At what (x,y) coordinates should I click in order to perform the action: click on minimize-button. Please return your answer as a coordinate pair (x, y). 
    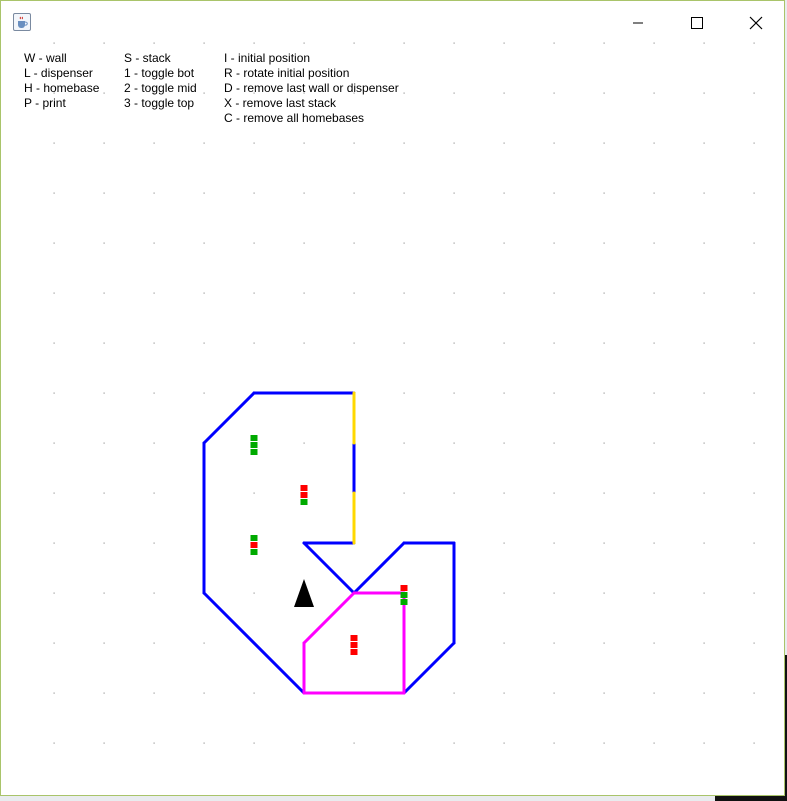
    Looking at the image, I should click on (638, 23).